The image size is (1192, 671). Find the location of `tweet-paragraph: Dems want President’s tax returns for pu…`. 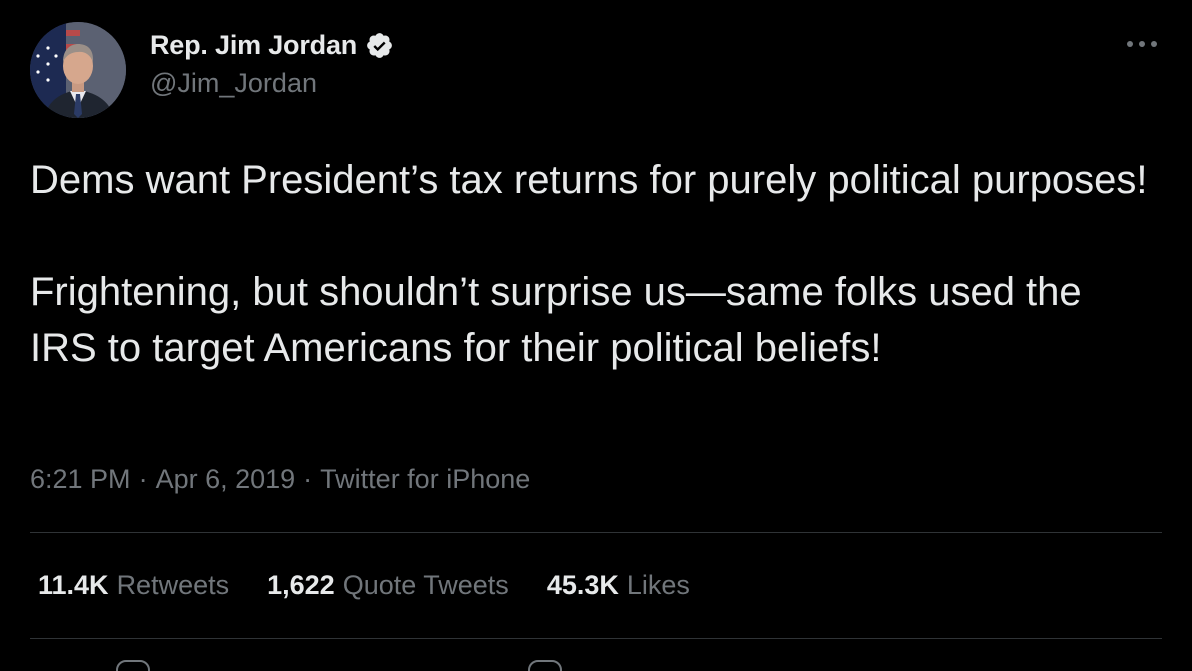

tweet-paragraph: Dems want President’s tax returns for pu… is located at coordinates (589, 180).